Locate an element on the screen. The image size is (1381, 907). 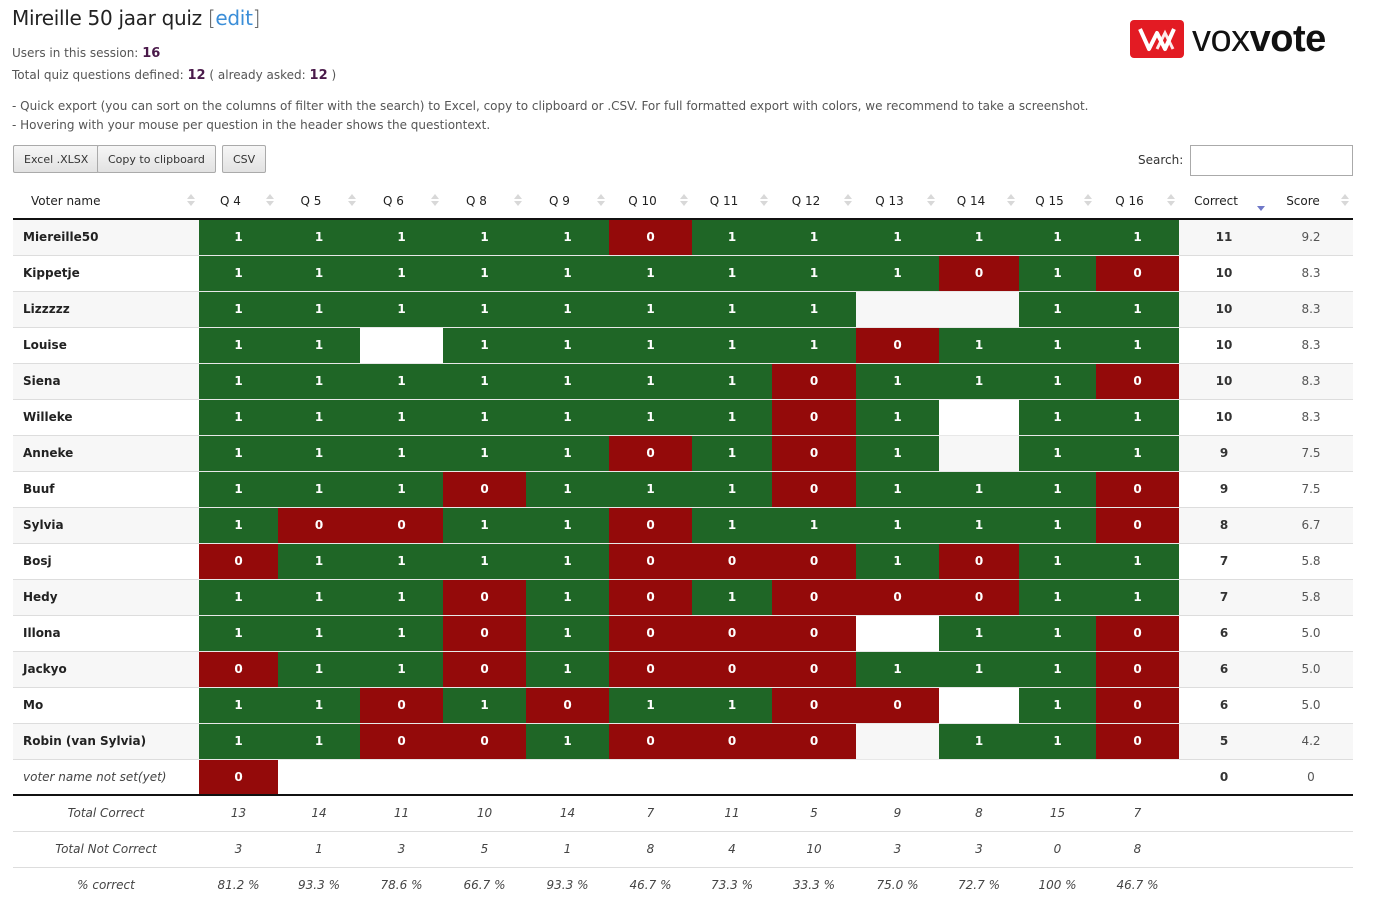
score-value: 5.0 is located at coordinates (1311, 705).